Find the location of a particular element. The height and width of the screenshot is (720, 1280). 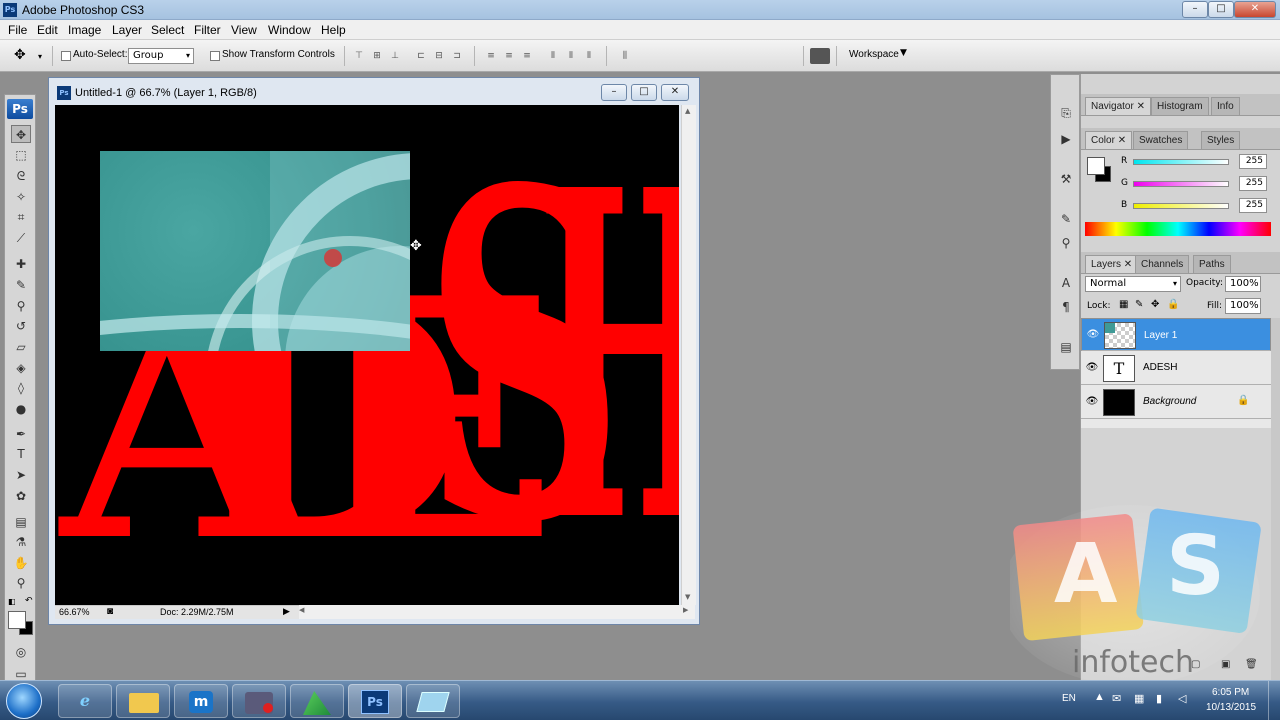

r-value: 255 is located at coordinates (1253, 161).